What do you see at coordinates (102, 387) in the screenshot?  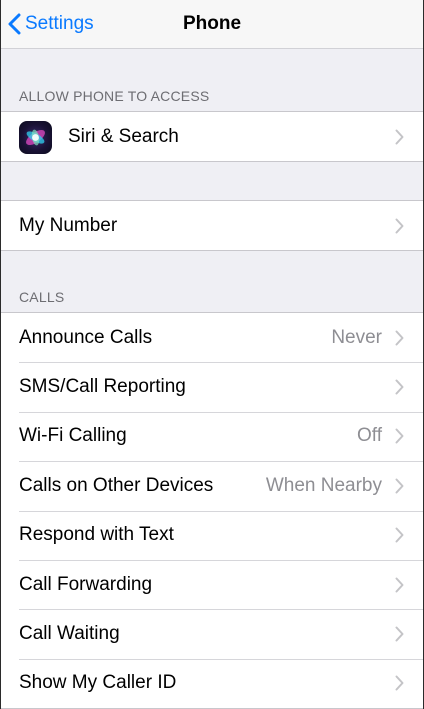 I see `sms-call-reporting-label: SMS/Call Reporting` at bounding box center [102, 387].